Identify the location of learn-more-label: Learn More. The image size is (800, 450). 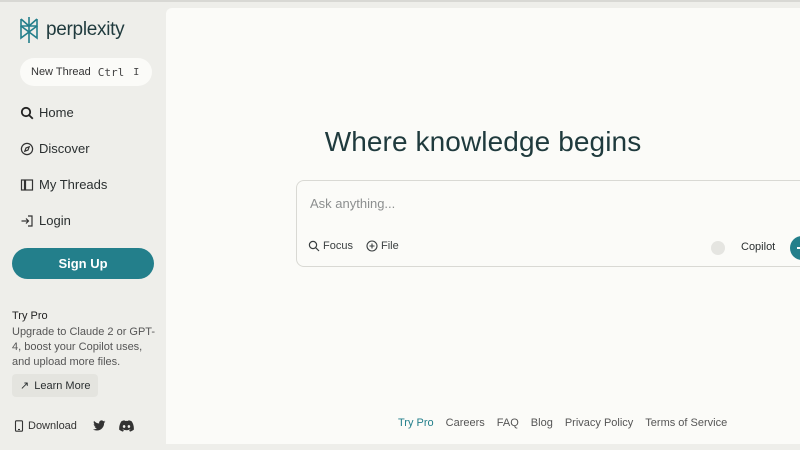
(62, 385).